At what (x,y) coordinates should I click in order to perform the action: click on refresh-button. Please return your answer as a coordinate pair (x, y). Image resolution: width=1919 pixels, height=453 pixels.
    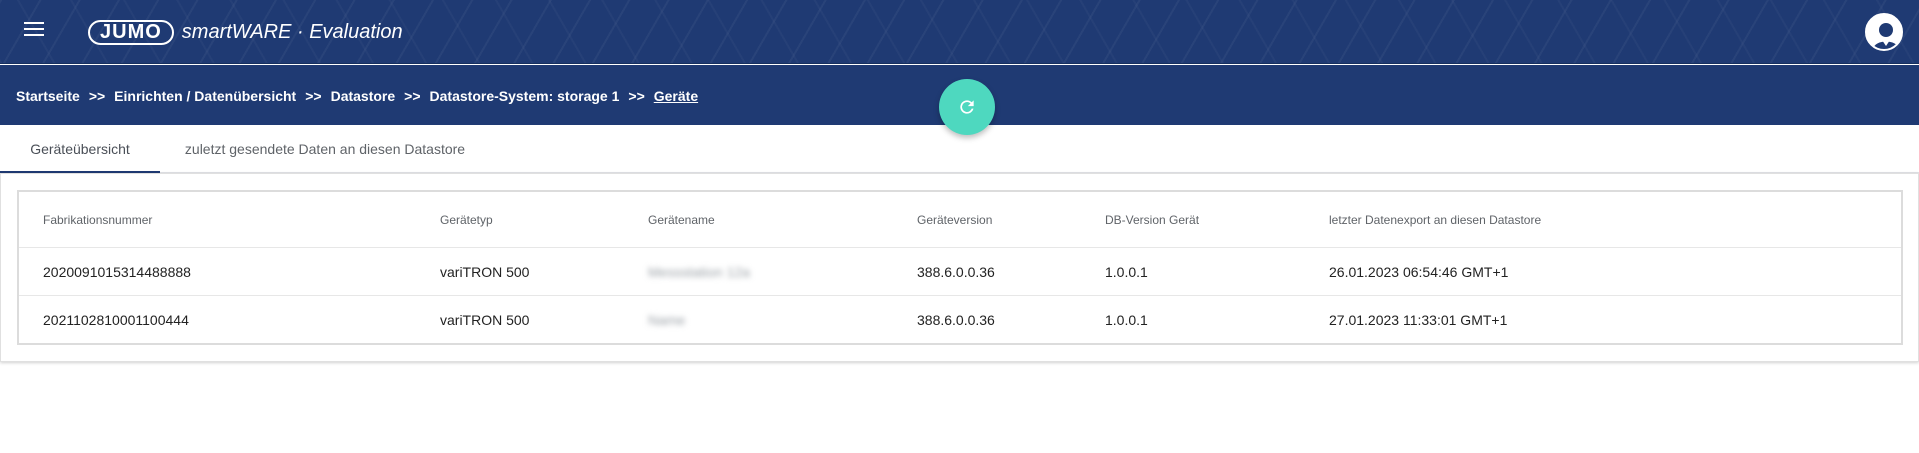
    Looking at the image, I should click on (967, 107).